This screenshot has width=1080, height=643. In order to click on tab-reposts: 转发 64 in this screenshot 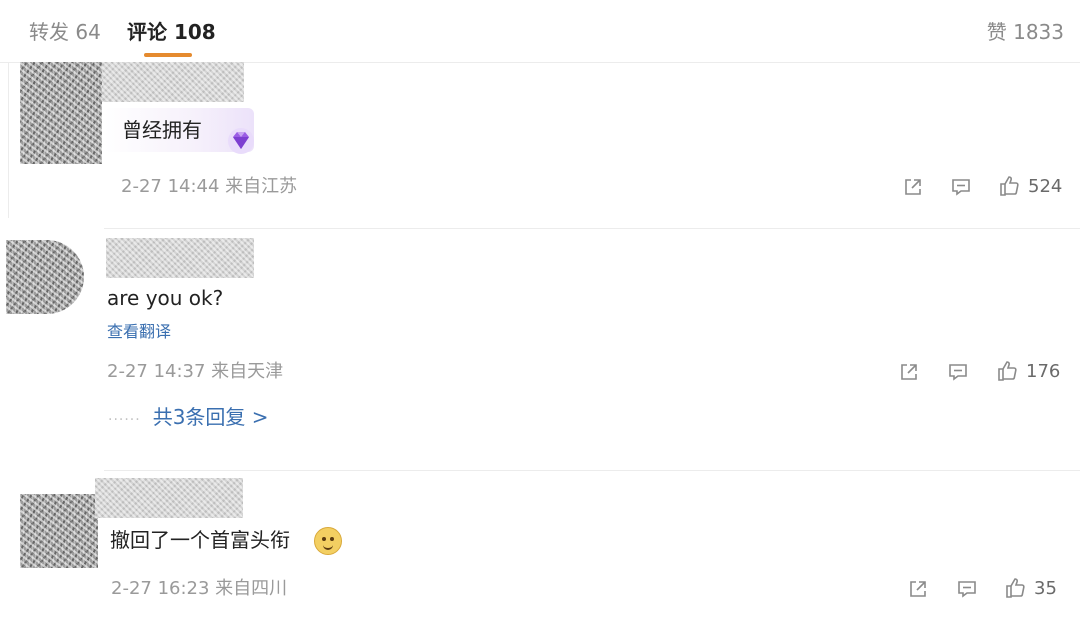, I will do `click(65, 32)`.